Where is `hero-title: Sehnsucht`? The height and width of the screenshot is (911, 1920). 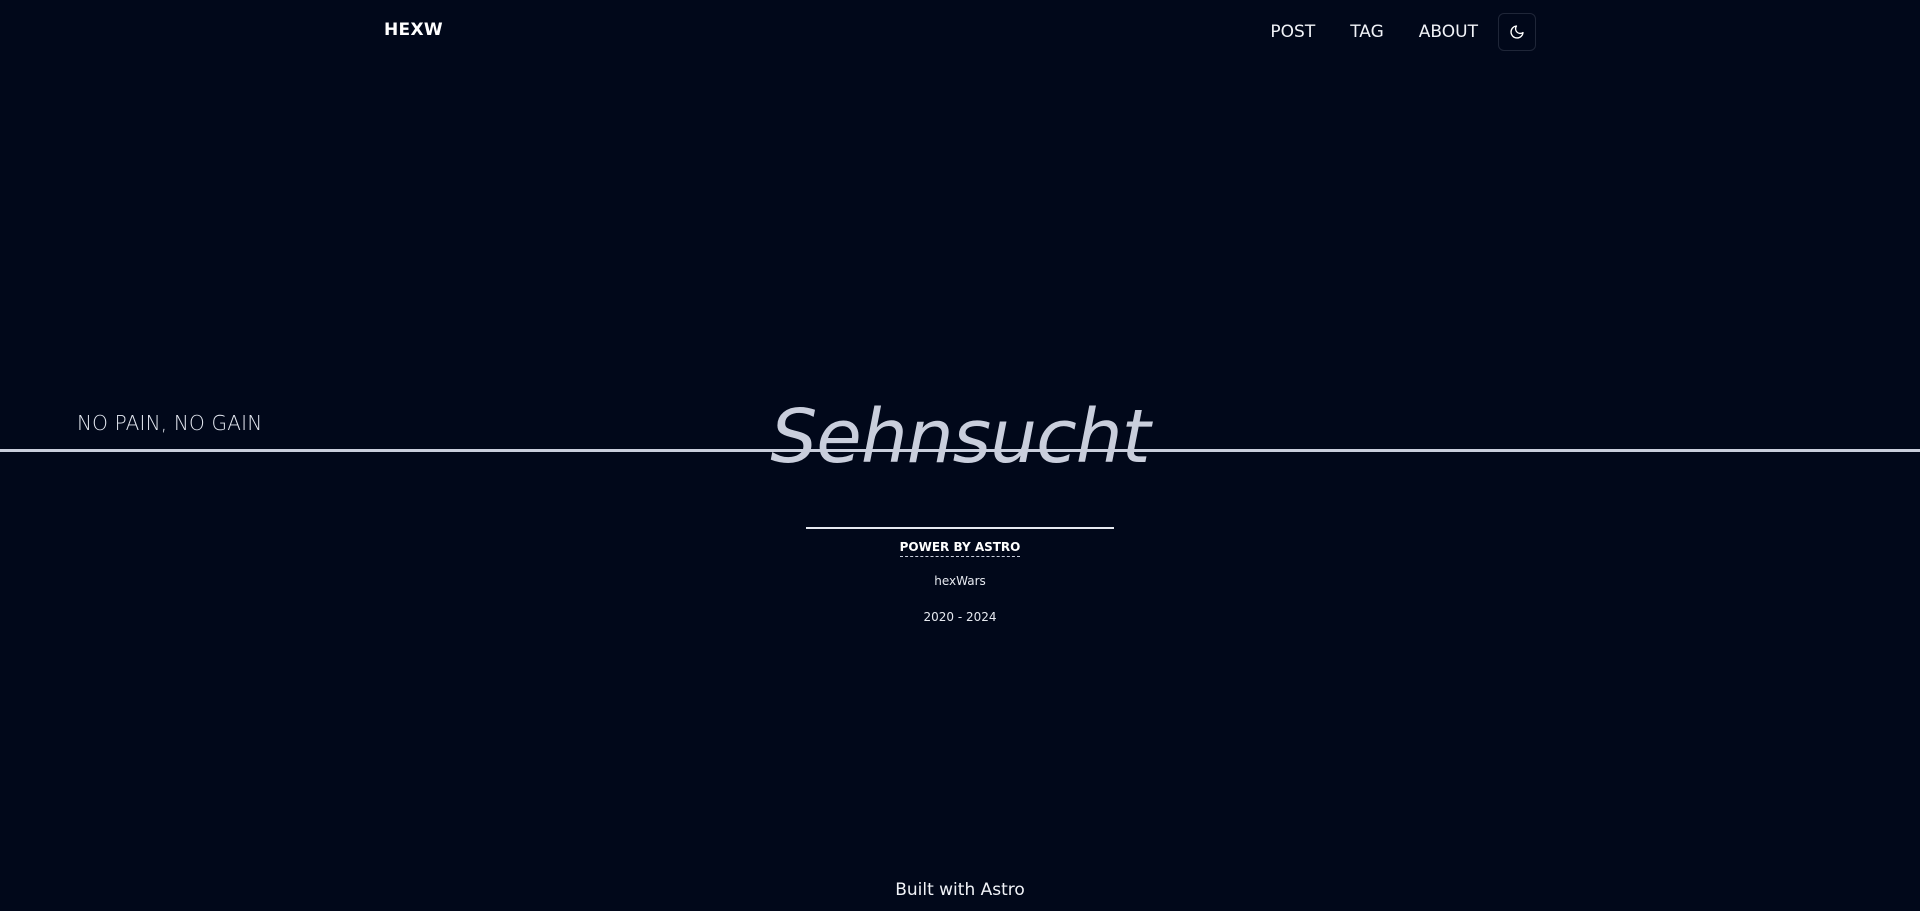
hero-title: Sehnsucht is located at coordinates (960, 437).